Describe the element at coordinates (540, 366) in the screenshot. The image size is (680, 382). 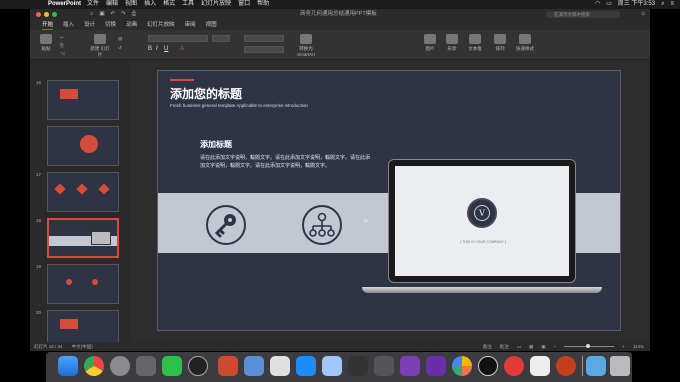
I see `document-icon` at that location.